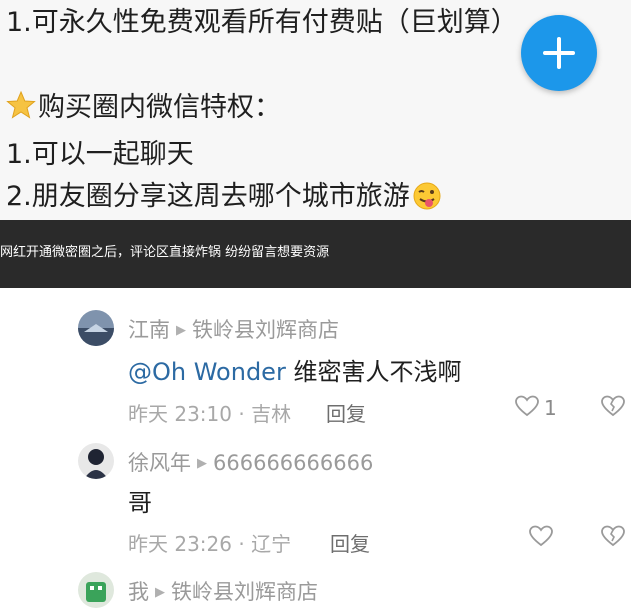  I want to click on post-line-4-text: 2.朋友圈分享这周去哪个城市旅游, so click(208, 196).